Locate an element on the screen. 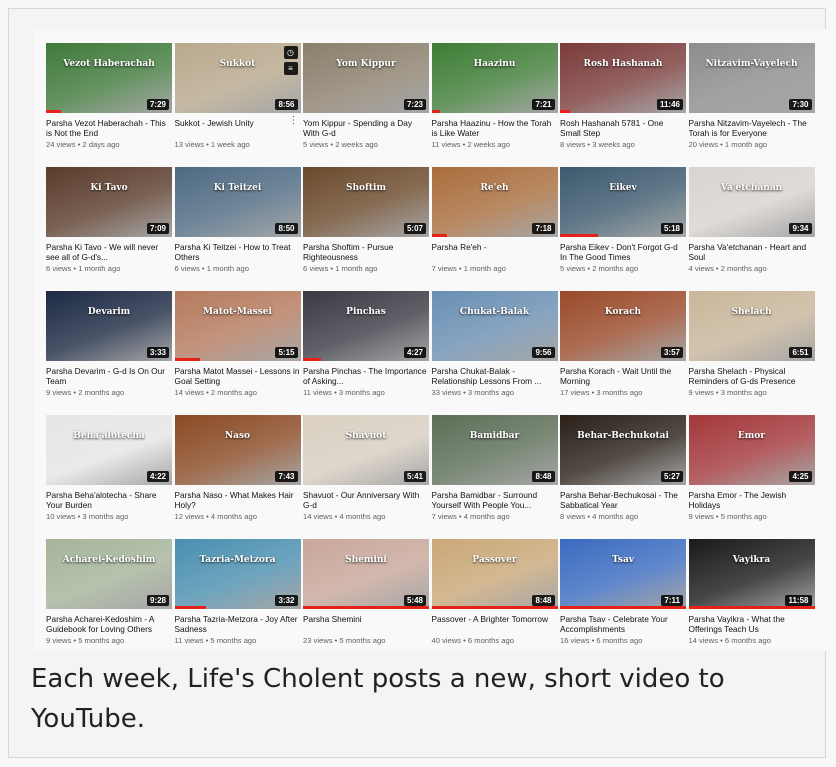 Image resolution: width=836 pixels, height=767 pixels. video-title: Parsha Ki Teitzei - How to Treat Others is located at coordinates (238, 252).